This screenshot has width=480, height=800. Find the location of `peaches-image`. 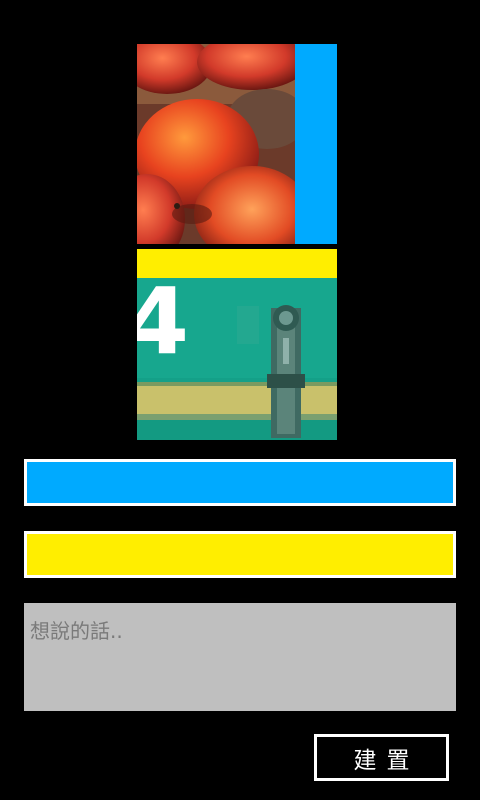

peaches-image is located at coordinates (216, 144).